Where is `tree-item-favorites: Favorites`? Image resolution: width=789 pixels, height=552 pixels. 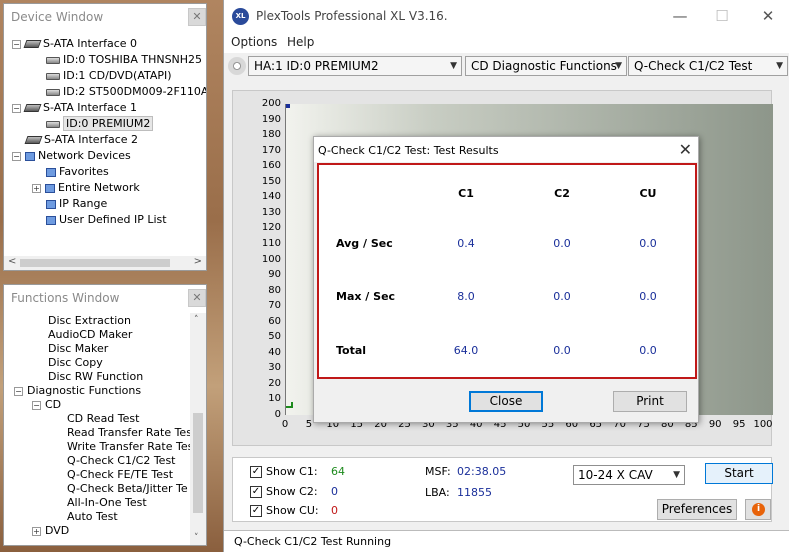
tree-item-favorites: Favorites is located at coordinates (77, 172).